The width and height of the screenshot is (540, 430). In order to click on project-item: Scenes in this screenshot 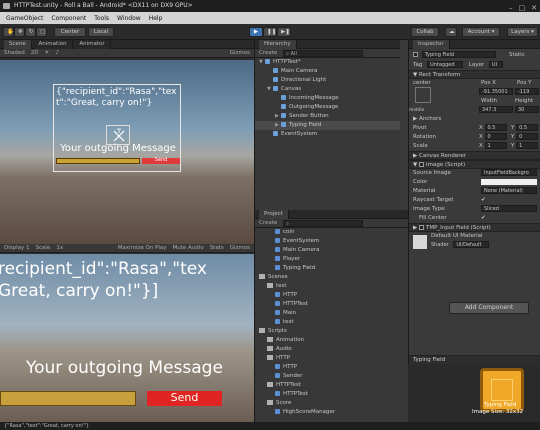, I will do `click(331, 277)`.